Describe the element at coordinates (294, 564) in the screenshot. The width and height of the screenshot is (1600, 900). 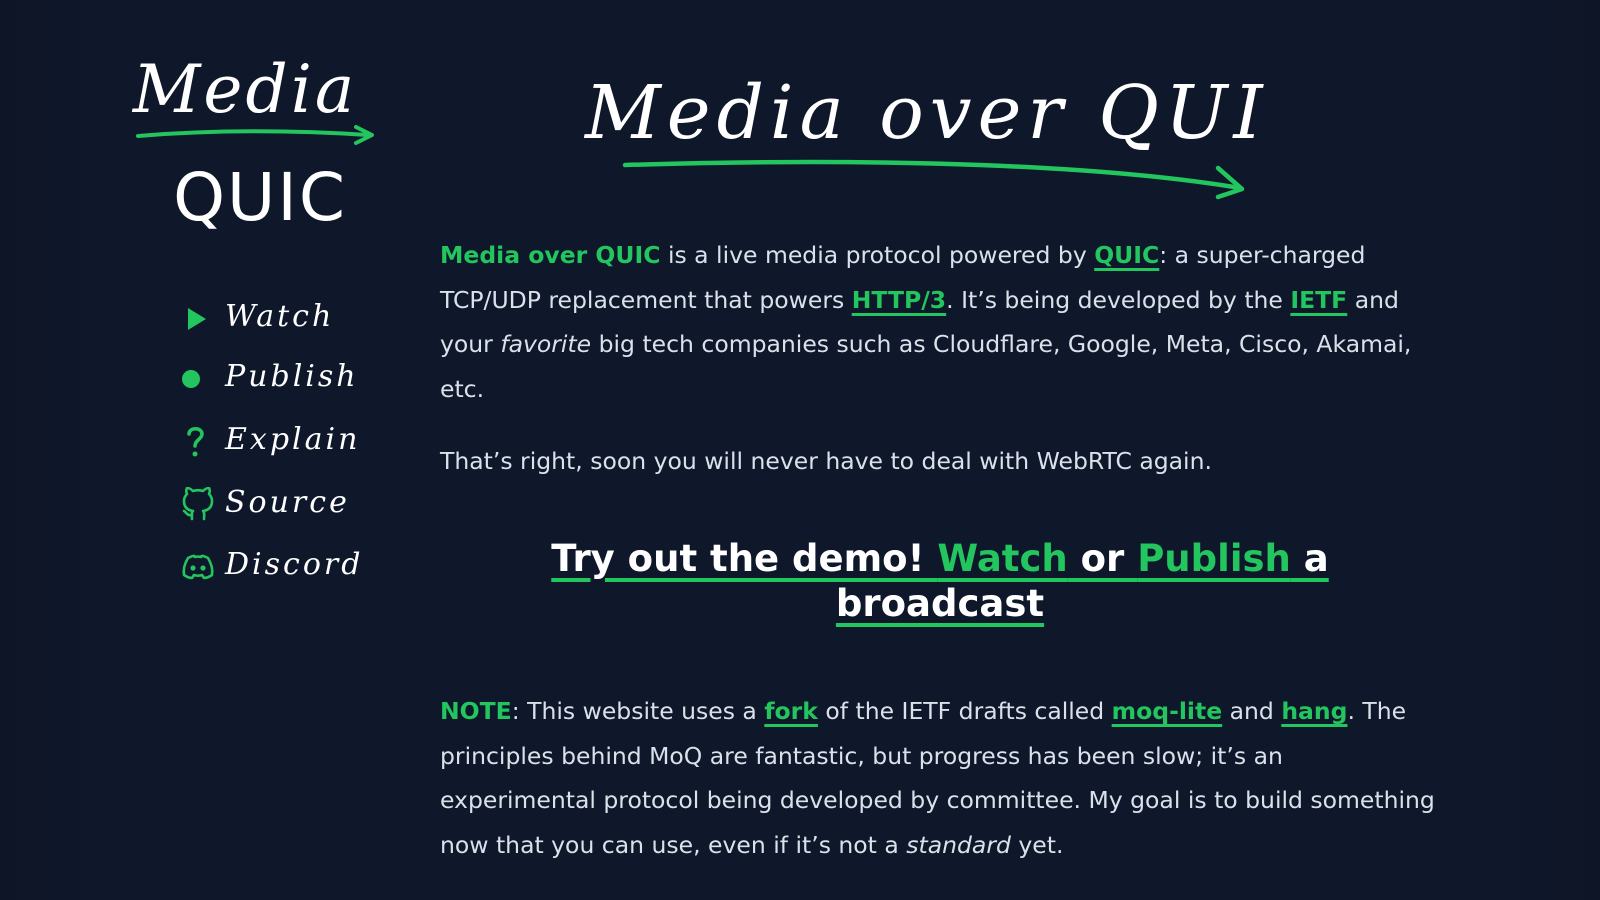
I see `nav-label-discord: Discord` at that location.